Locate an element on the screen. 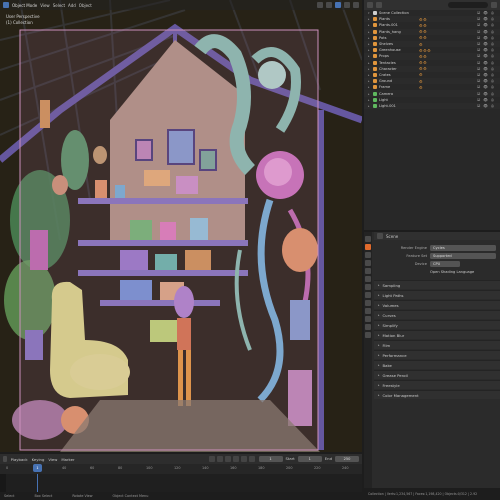  expand-icon: ▾ is located at coordinates (369, 13).